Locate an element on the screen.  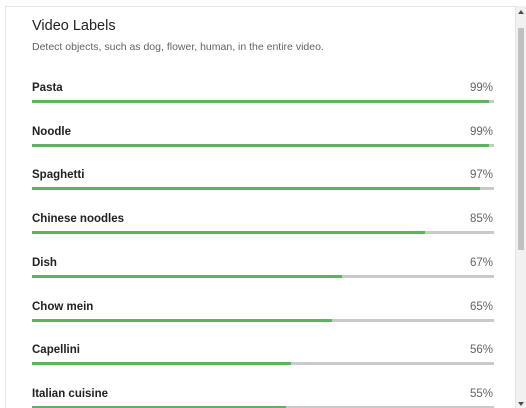
scrollbar-thumb is located at coordinates (521, 139).